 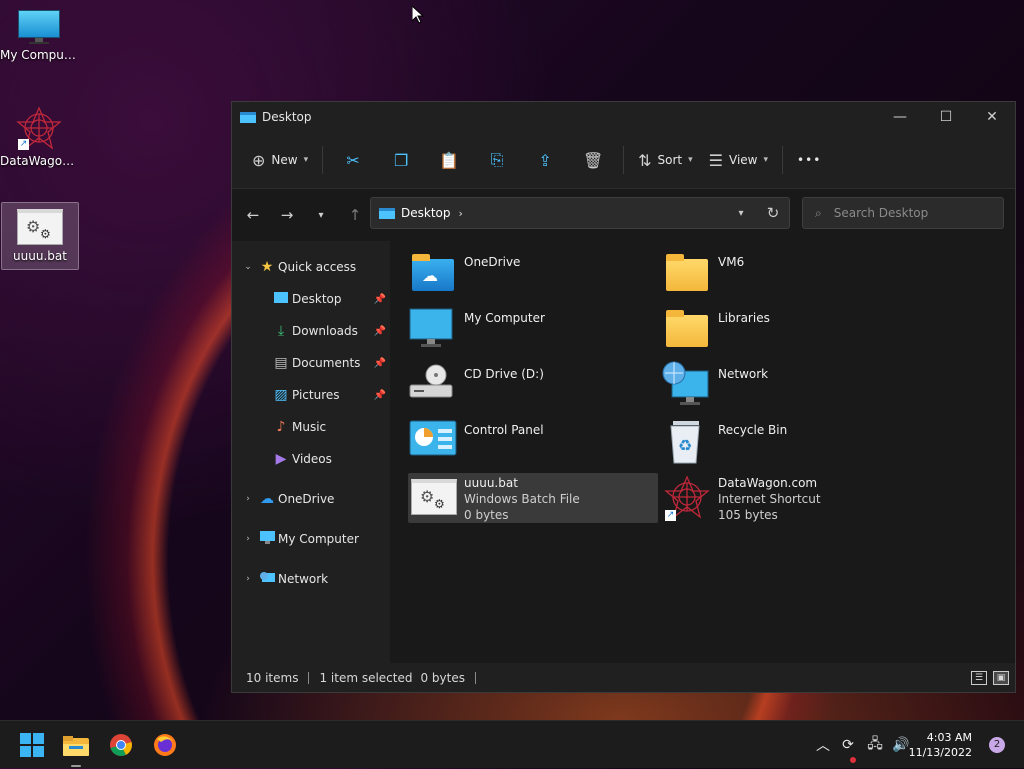 I want to click on firefox-icon, so click(x=165, y=745).